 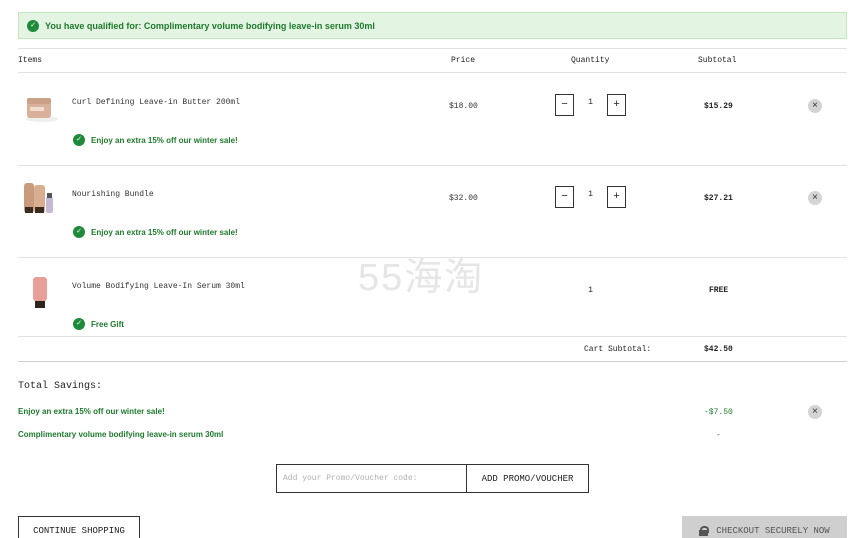 What do you see at coordinates (773, 531) in the screenshot?
I see `checkout-label: CHECKOUT SECURELY NOW` at bounding box center [773, 531].